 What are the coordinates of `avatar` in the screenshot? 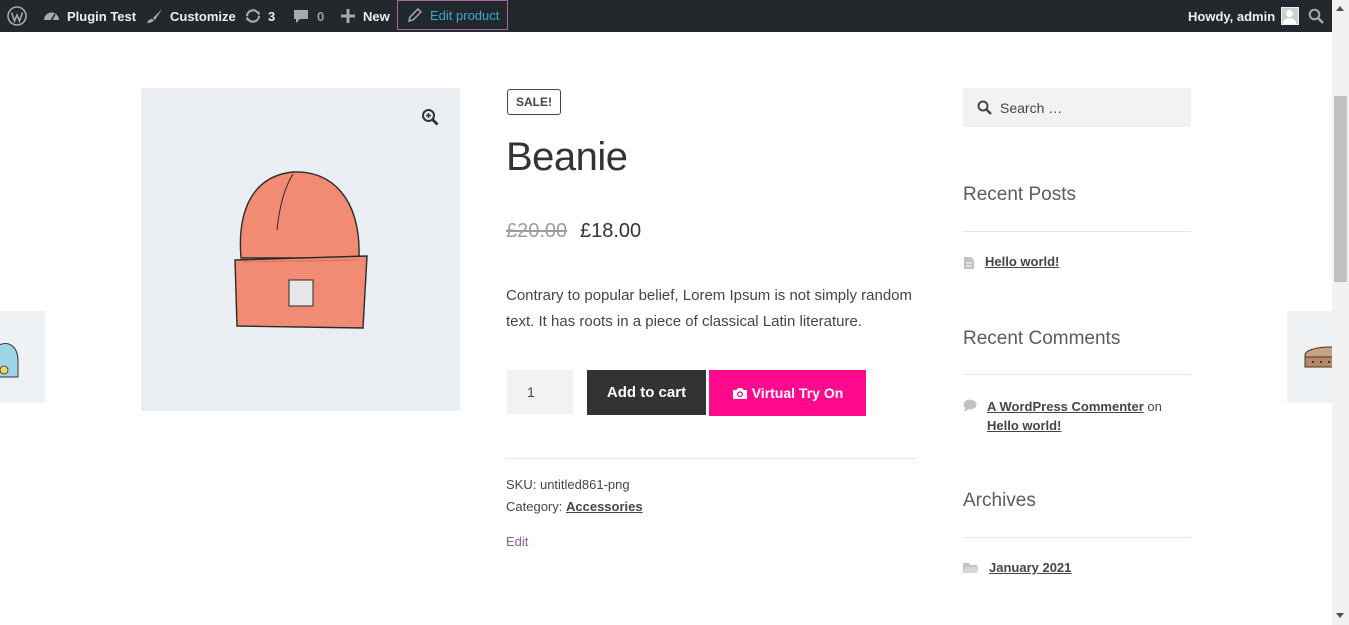 It's located at (1290, 16).